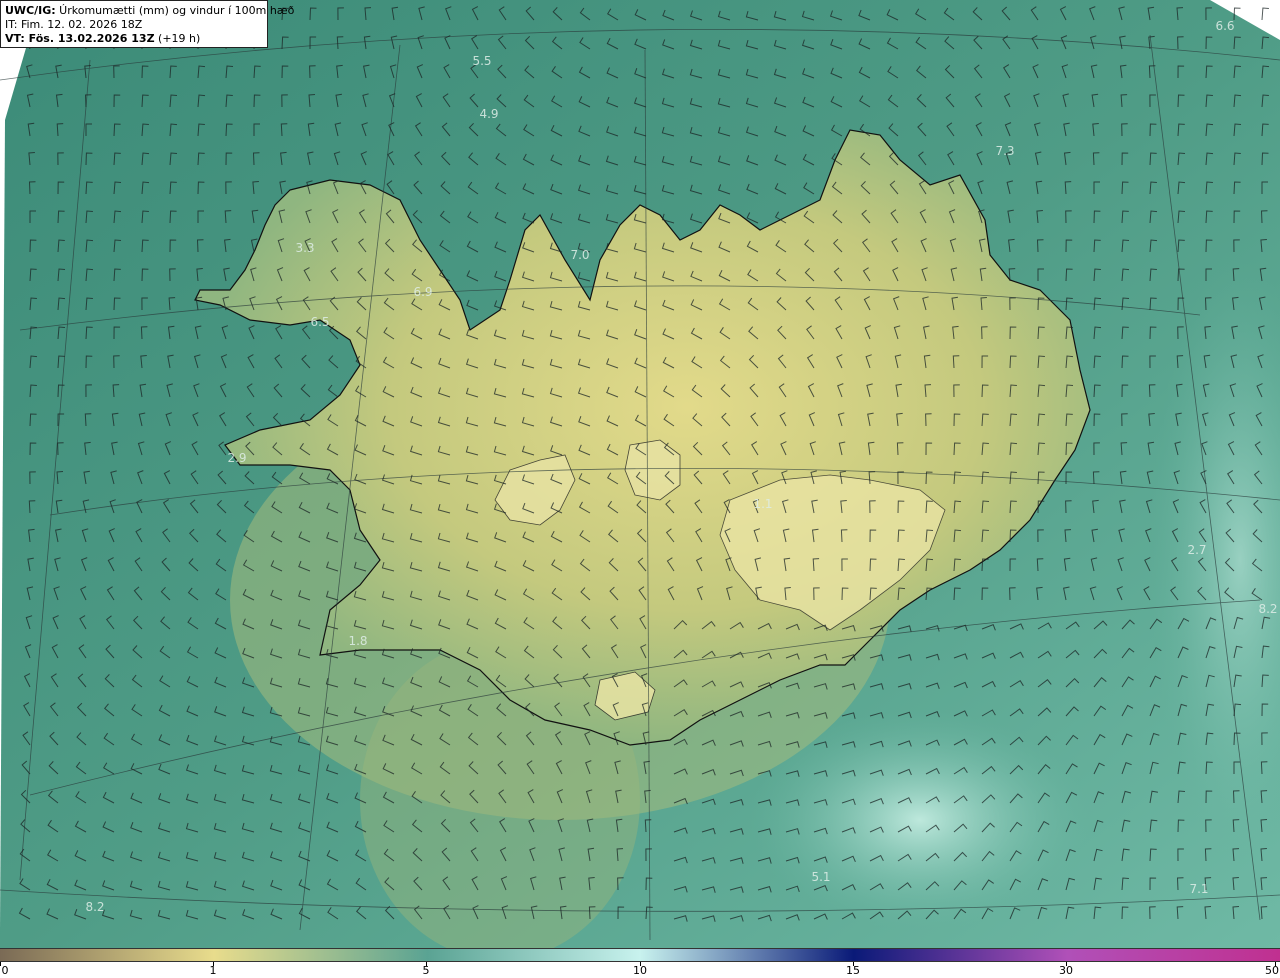 This screenshot has height=978, width=1280. I want to click on legend-tick-label: 1, so click(213, 970).